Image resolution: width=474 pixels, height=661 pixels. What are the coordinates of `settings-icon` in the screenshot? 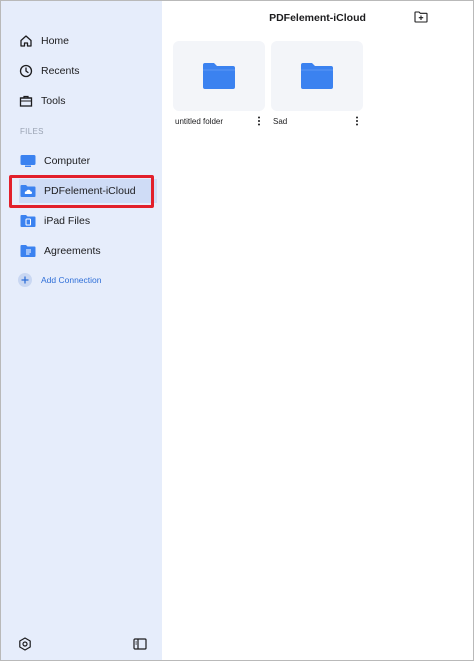 It's located at (25, 644).